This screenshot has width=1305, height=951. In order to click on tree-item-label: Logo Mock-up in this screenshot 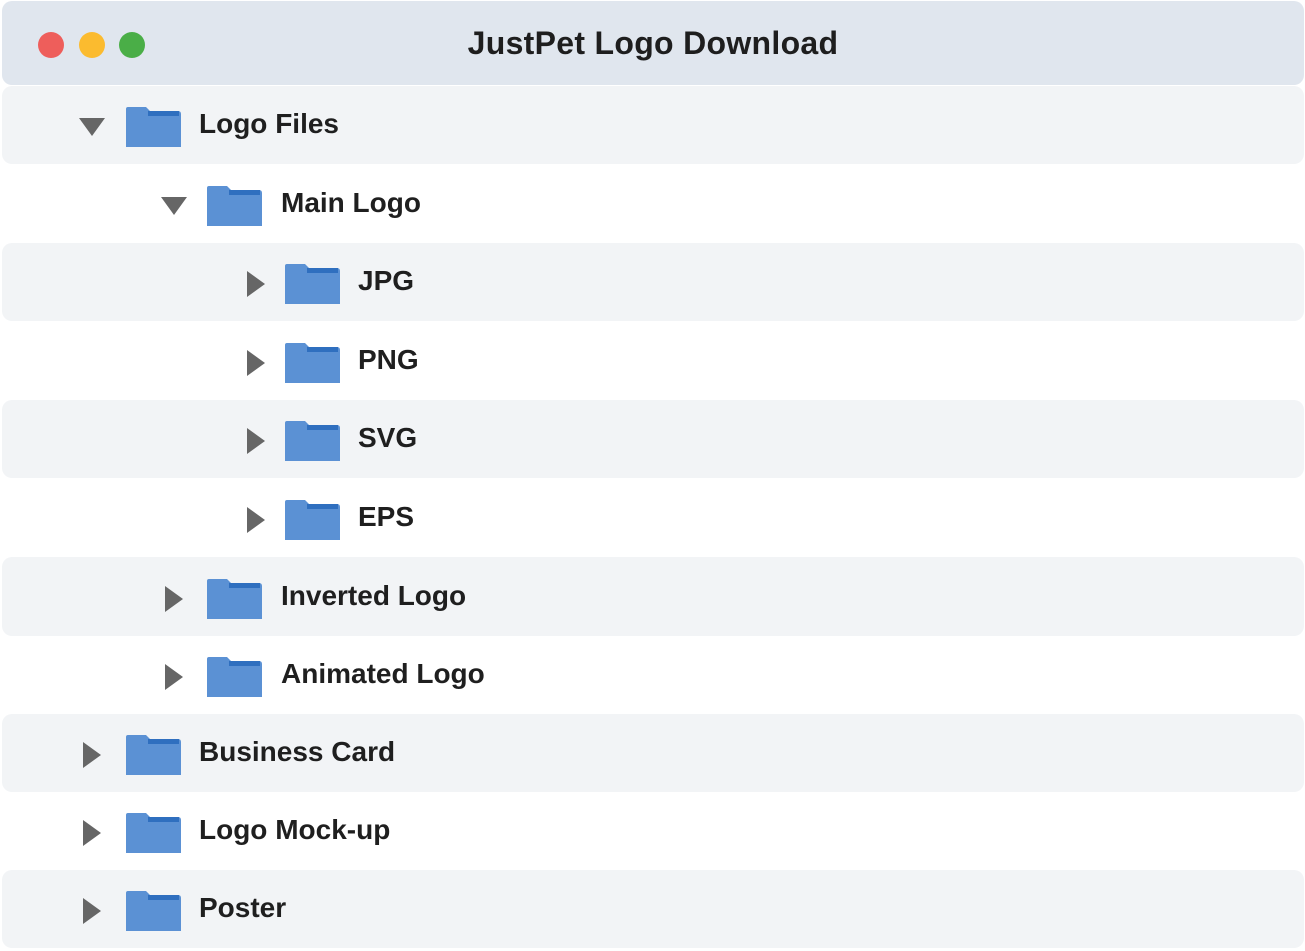, I will do `click(295, 829)`.